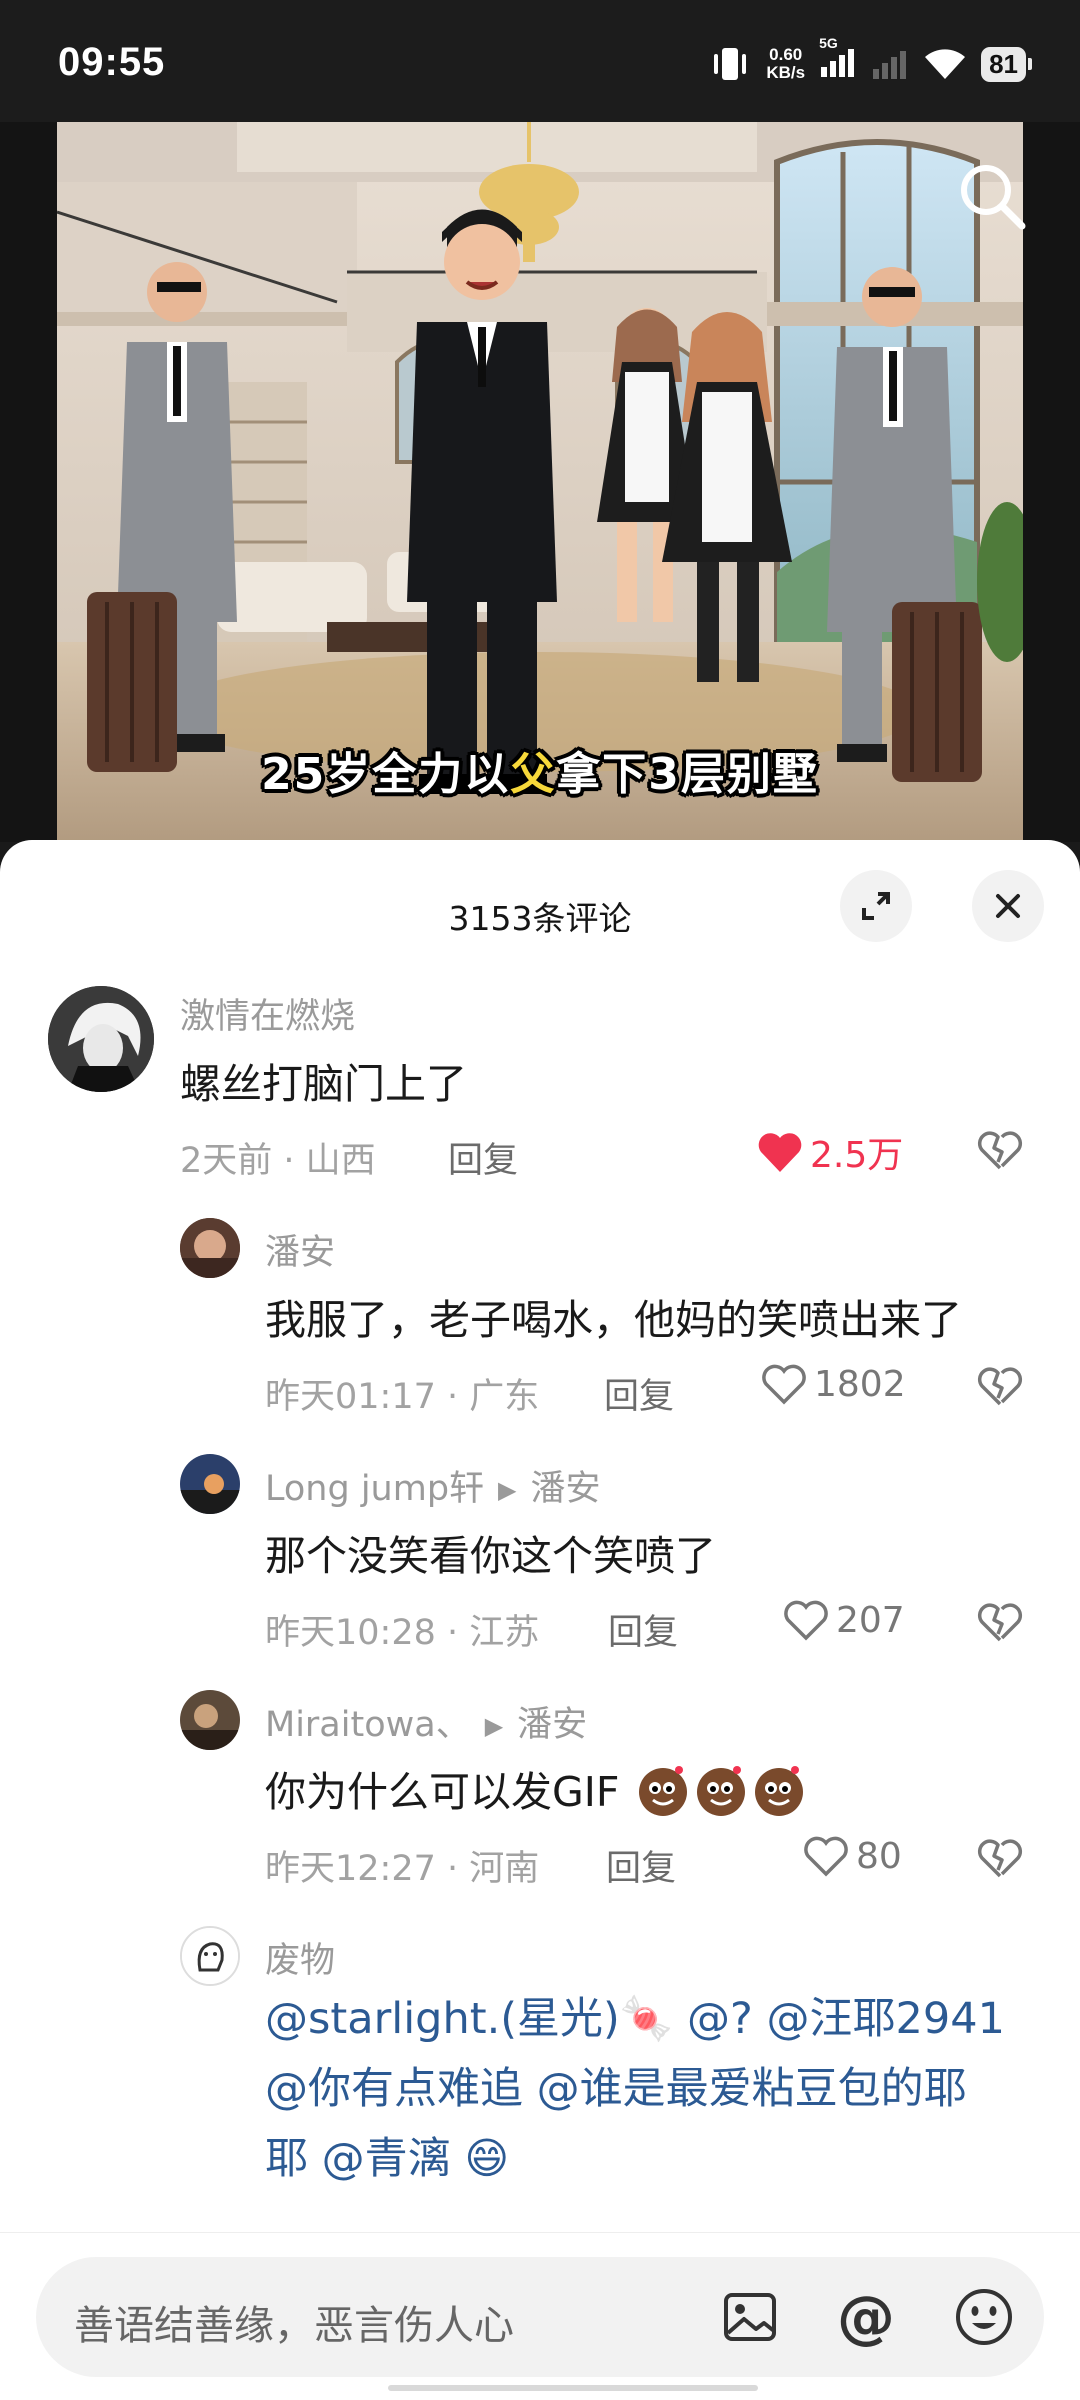  What do you see at coordinates (613, 1316) in the screenshot?
I see `comment-text: 我服了，老子喝水，他妈的笑喷出来了` at bounding box center [613, 1316].